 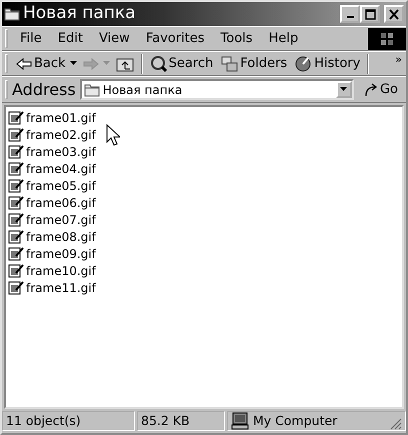 What do you see at coordinates (61, 237) in the screenshot?
I see `file-name: frame08.gif` at bounding box center [61, 237].